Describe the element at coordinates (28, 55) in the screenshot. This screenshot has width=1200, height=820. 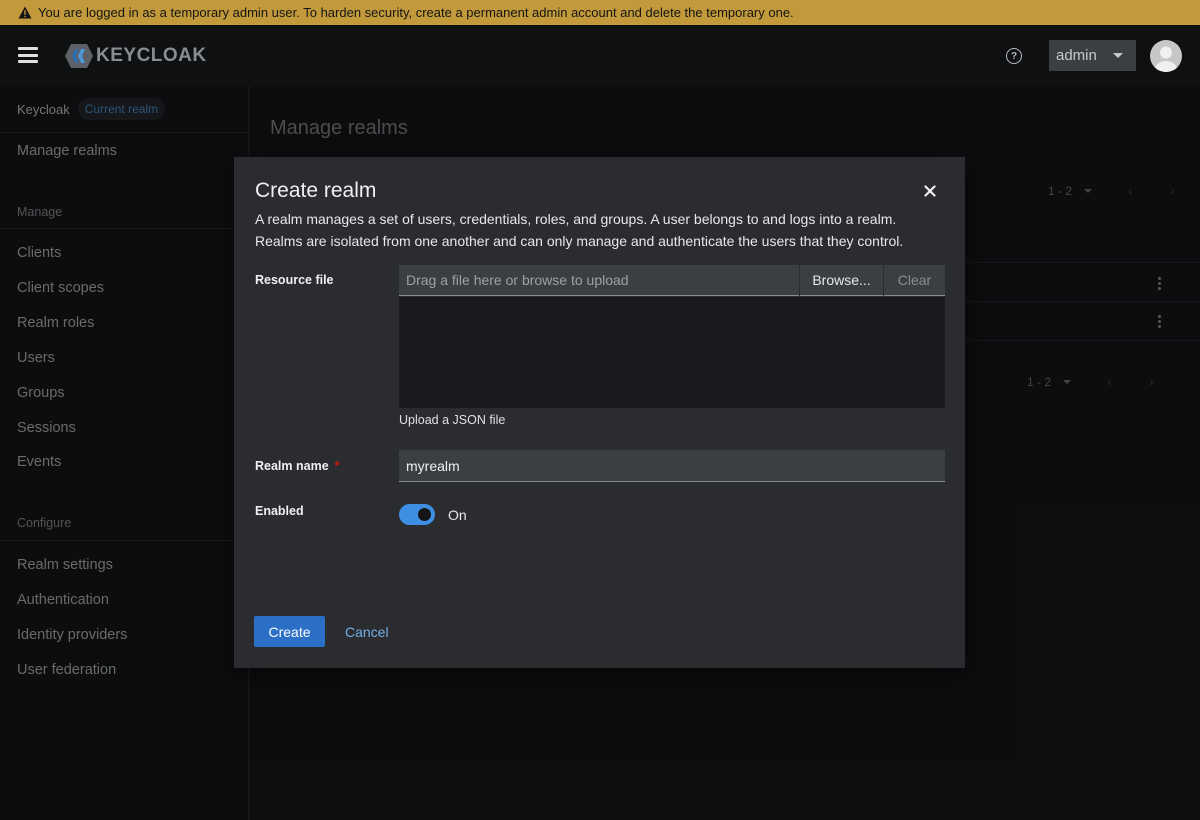
I see `hamburger-menu-icon` at that location.